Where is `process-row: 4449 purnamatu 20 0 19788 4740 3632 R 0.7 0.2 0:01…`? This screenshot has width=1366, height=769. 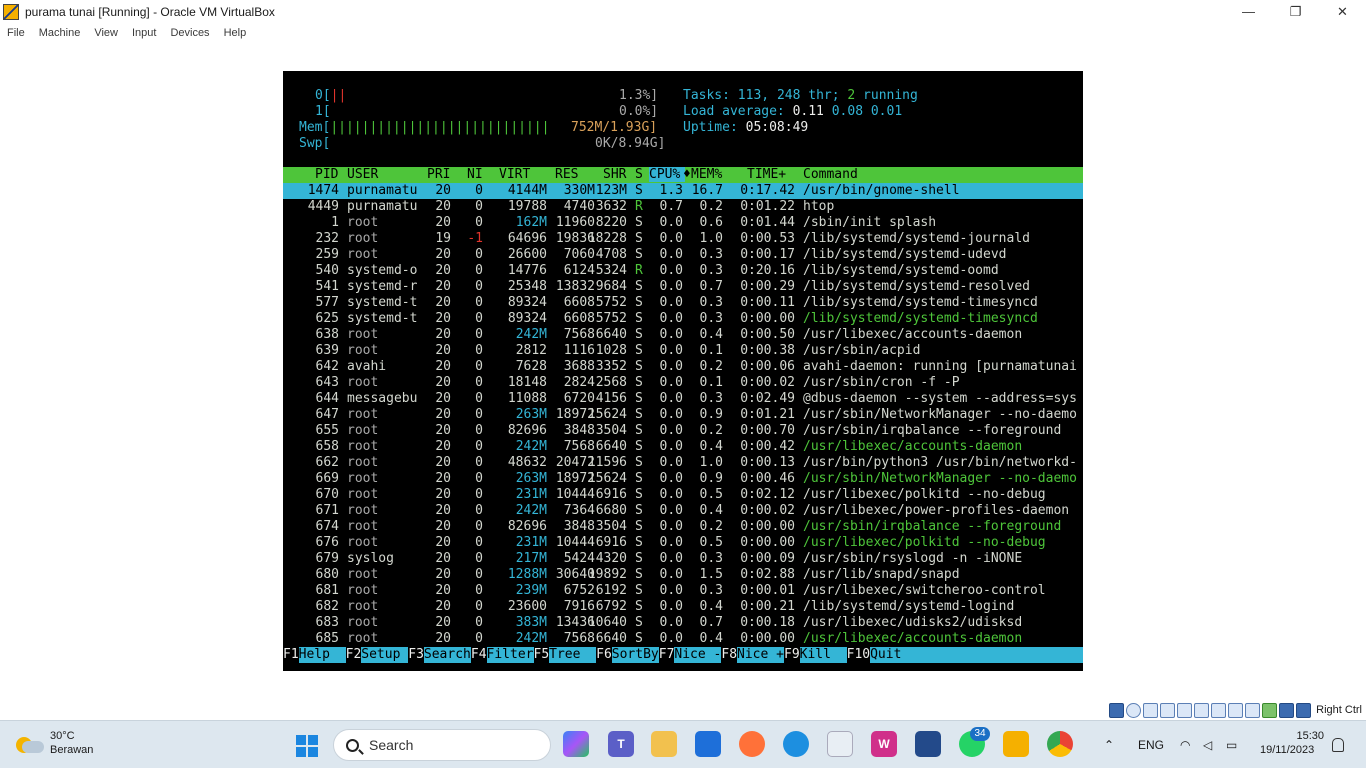 process-row: 4449 purnamatu 20 0 19788 4740 3632 R 0.7 0.2 0:01… is located at coordinates (683, 207).